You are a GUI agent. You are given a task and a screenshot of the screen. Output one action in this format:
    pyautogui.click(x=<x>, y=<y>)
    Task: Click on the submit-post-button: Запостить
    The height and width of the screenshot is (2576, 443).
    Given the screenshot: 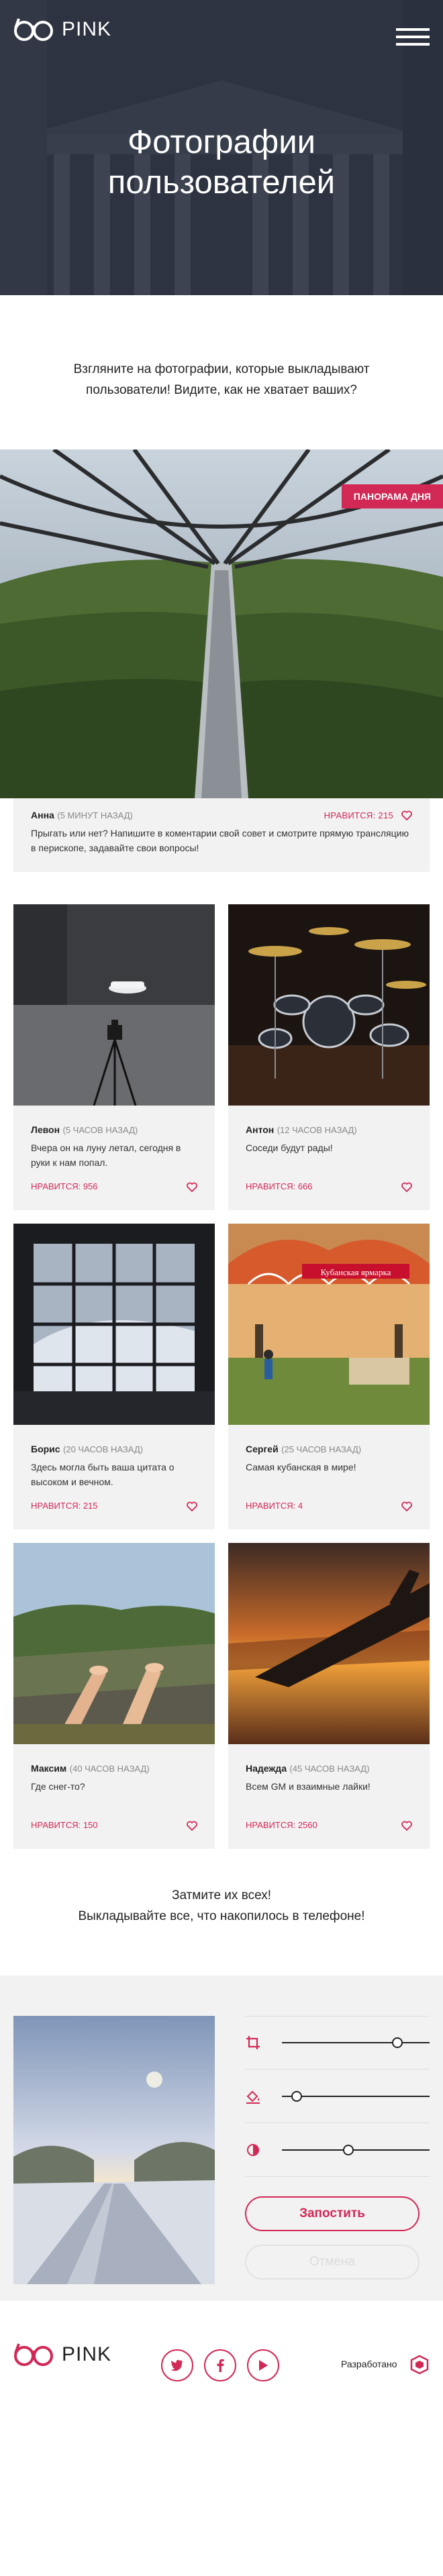 What is the action you would take?
    pyautogui.click(x=332, y=2213)
    